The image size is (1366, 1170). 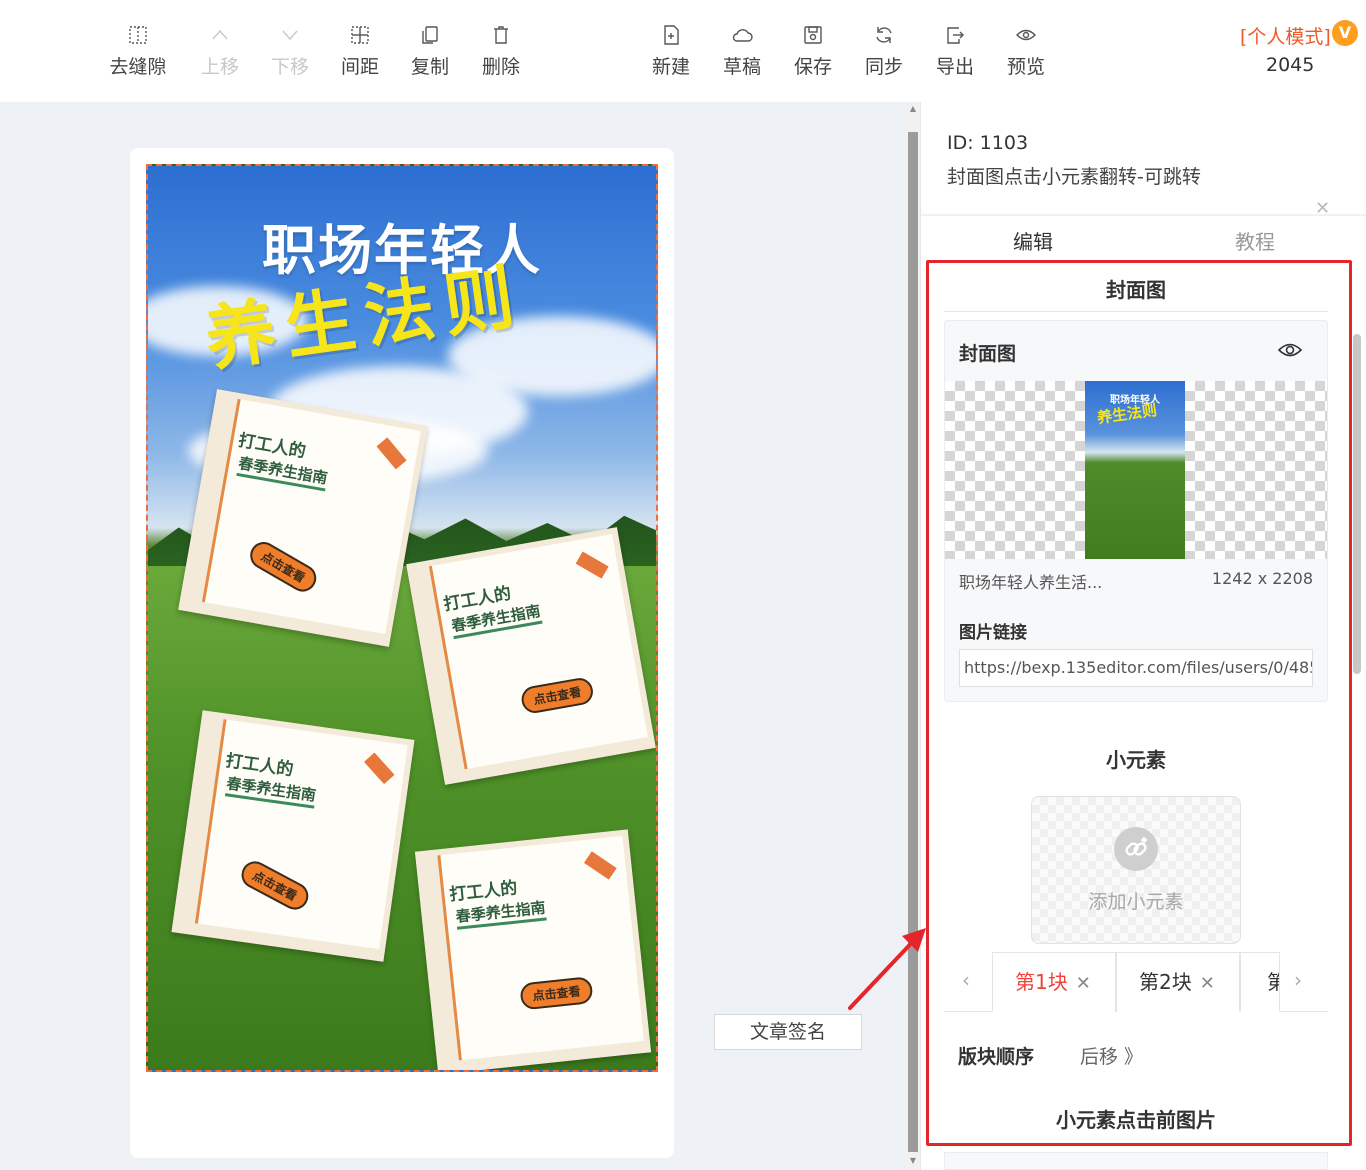 I want to click on export-icon, so click(x=955, y=35).